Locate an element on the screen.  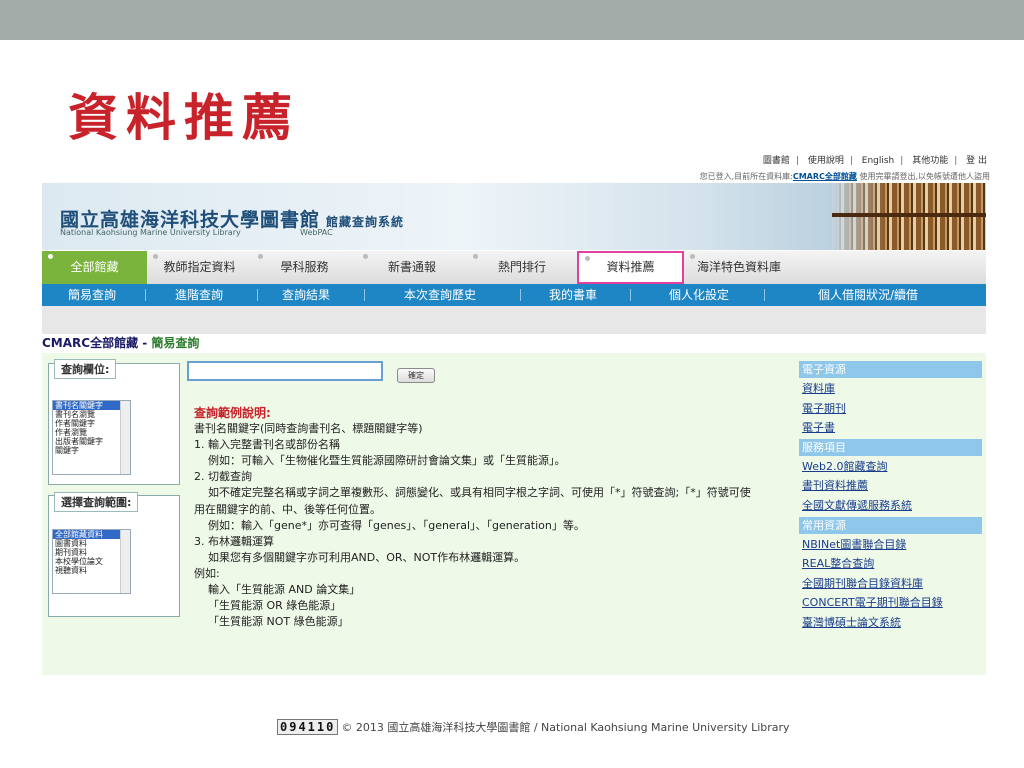
list-item: 作者瀏覽 is located at coordinates (91, 432).